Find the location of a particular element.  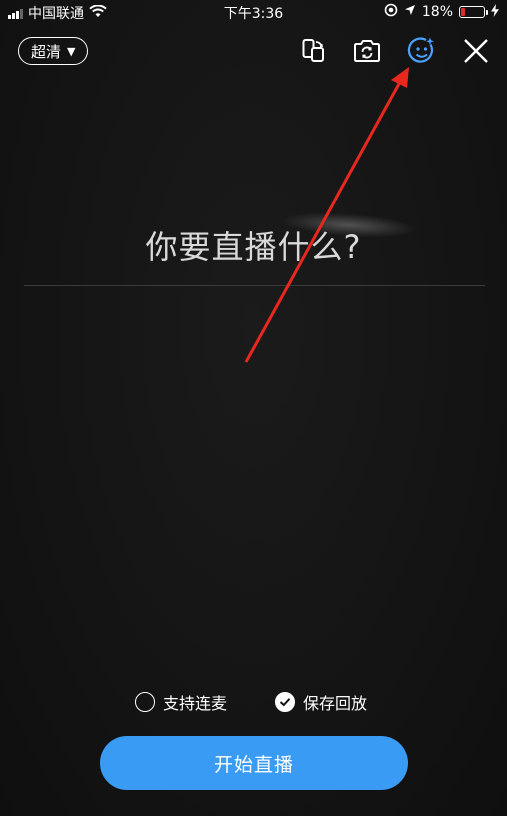

live-title-input: 你要直播什么? is located at coordinates (253, 245).